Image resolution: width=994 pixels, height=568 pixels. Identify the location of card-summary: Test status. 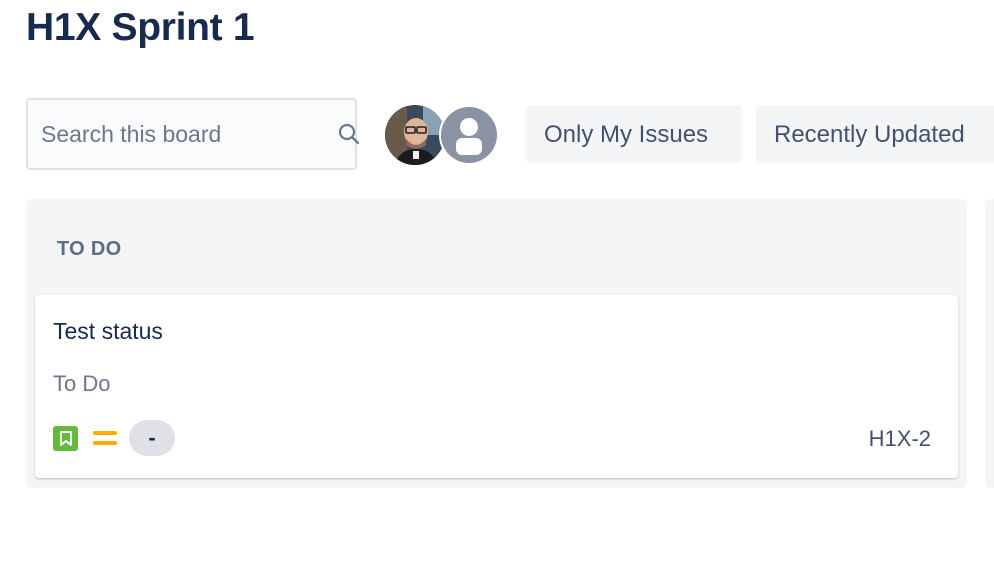
(108, 331).